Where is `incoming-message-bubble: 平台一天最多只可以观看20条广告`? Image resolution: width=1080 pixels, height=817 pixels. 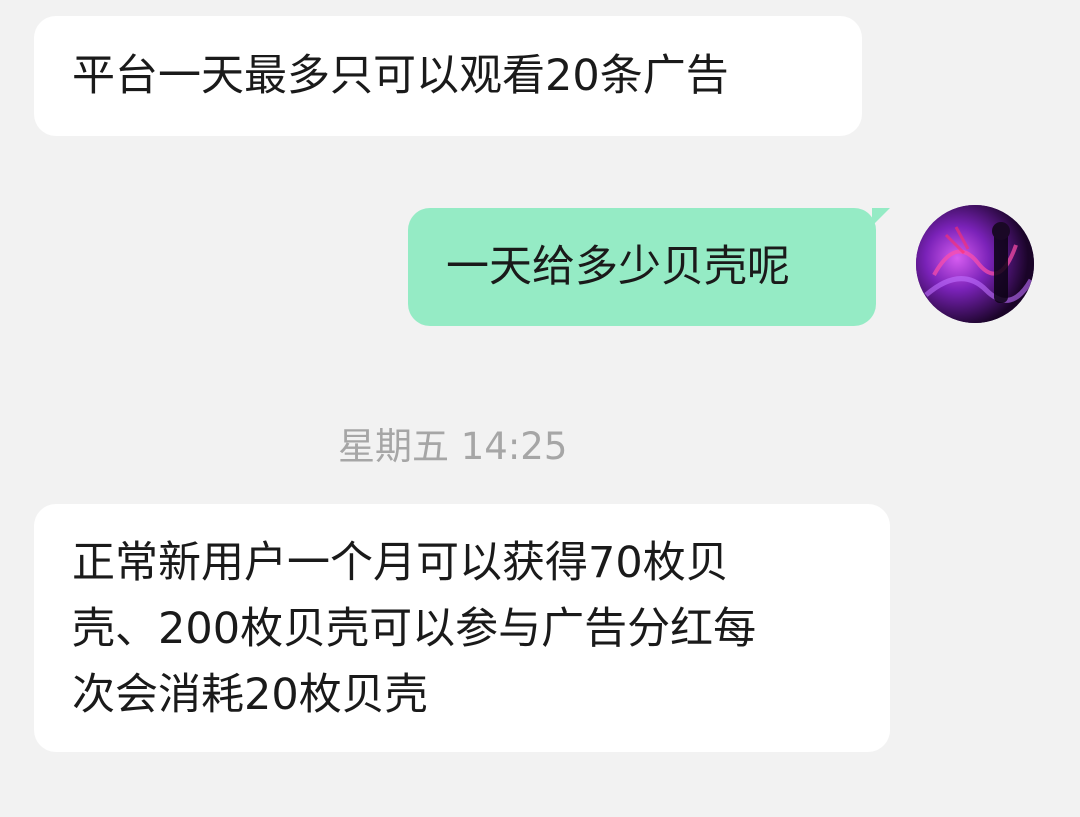 incoming-message-bubble: 平台一天最多只可以观看20条广告 is located at coordinates (448, 76).